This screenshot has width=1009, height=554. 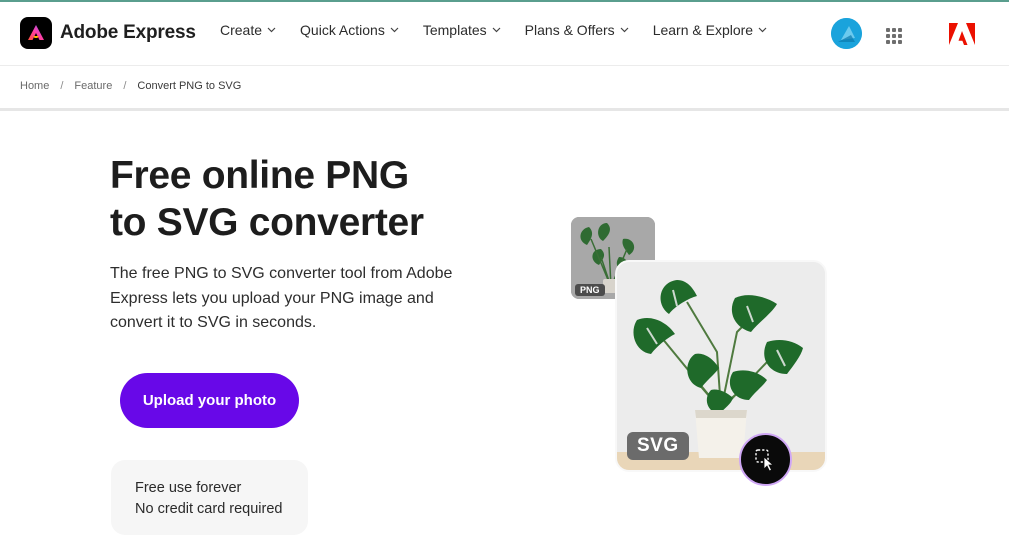 I want to click on page-title: Free online PNG to SVG converter, so click(x=310, y=199).